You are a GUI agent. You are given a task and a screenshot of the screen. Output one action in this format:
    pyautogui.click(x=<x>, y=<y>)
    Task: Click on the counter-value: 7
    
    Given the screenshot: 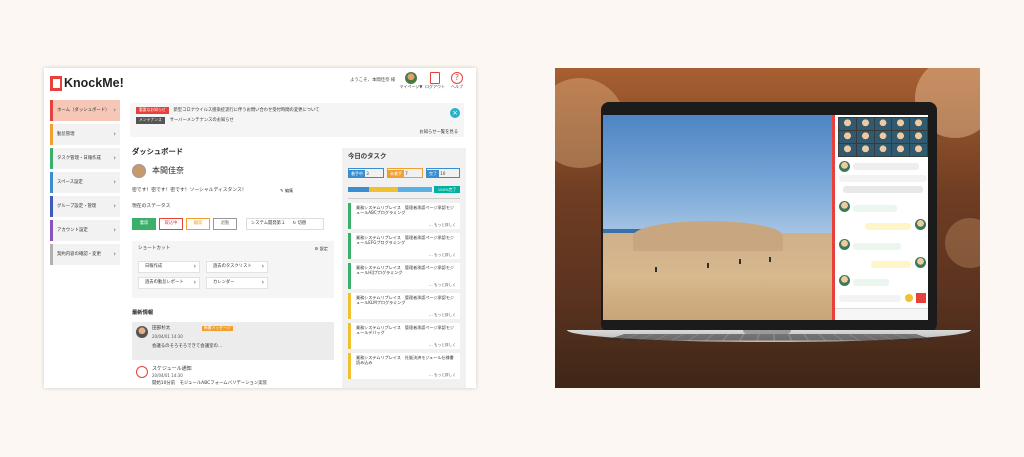 What is the action you would take?
    pyautogui.click(x=406, y=173)
    